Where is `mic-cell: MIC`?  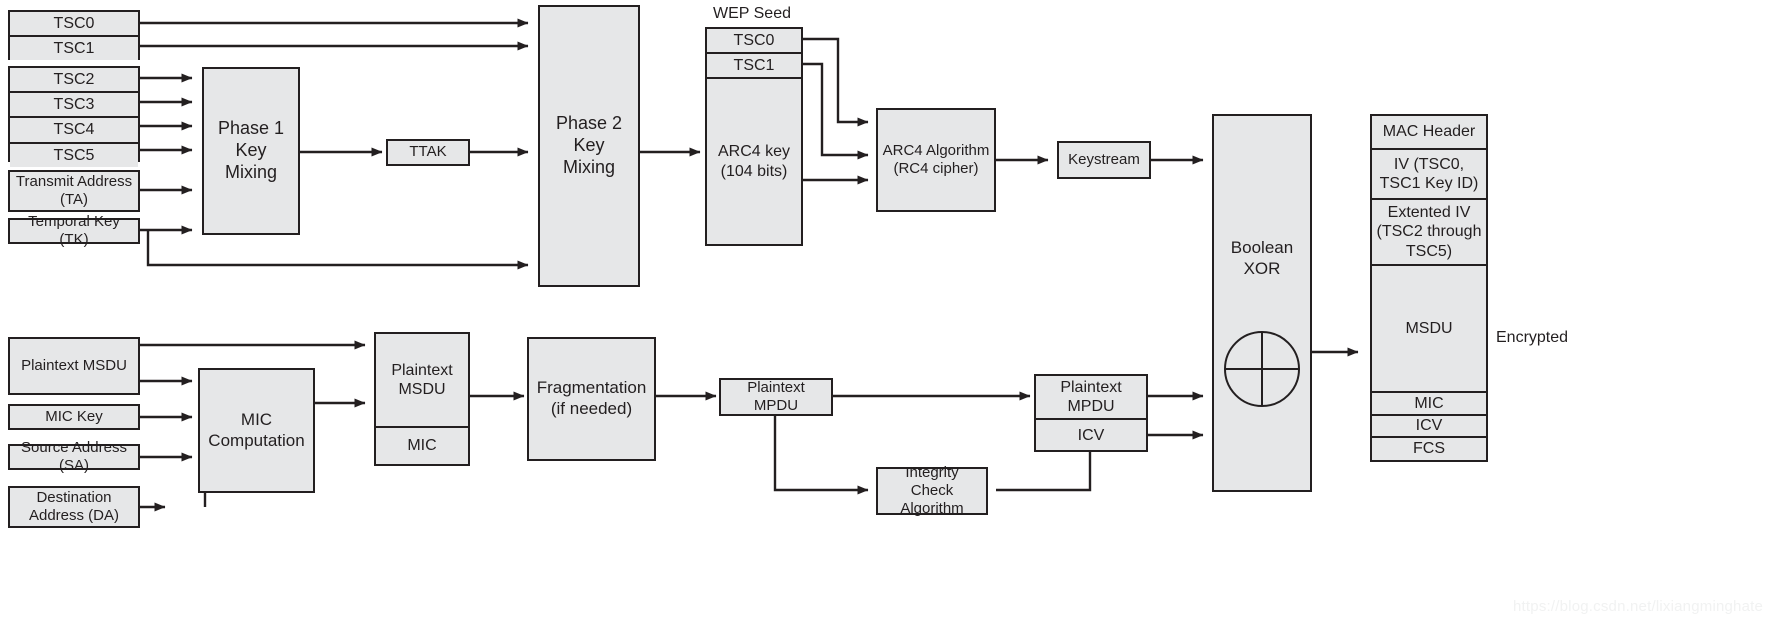
mic-cell: MIC is located at coordinates (422, 446).